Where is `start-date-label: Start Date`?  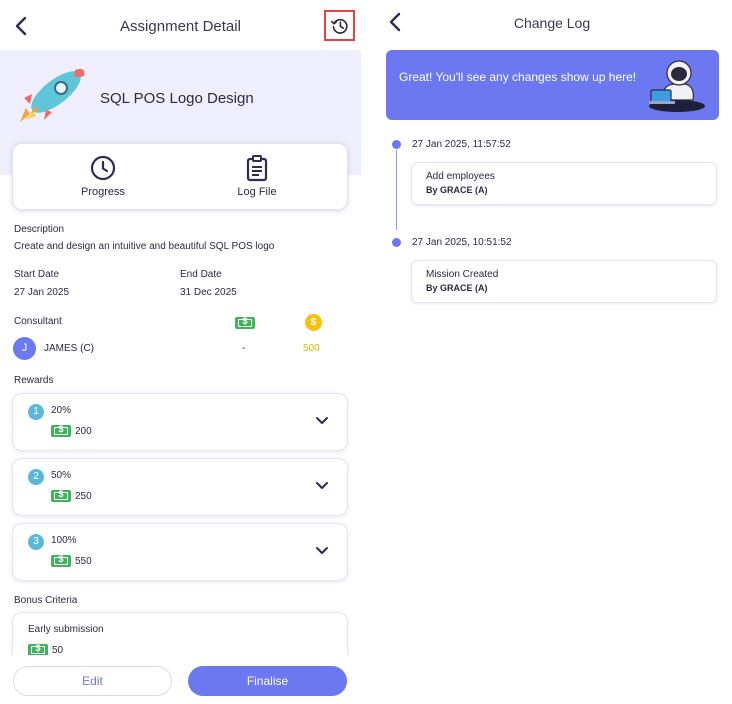 start-date-label: Start Date is located at coordinates (37, 274).